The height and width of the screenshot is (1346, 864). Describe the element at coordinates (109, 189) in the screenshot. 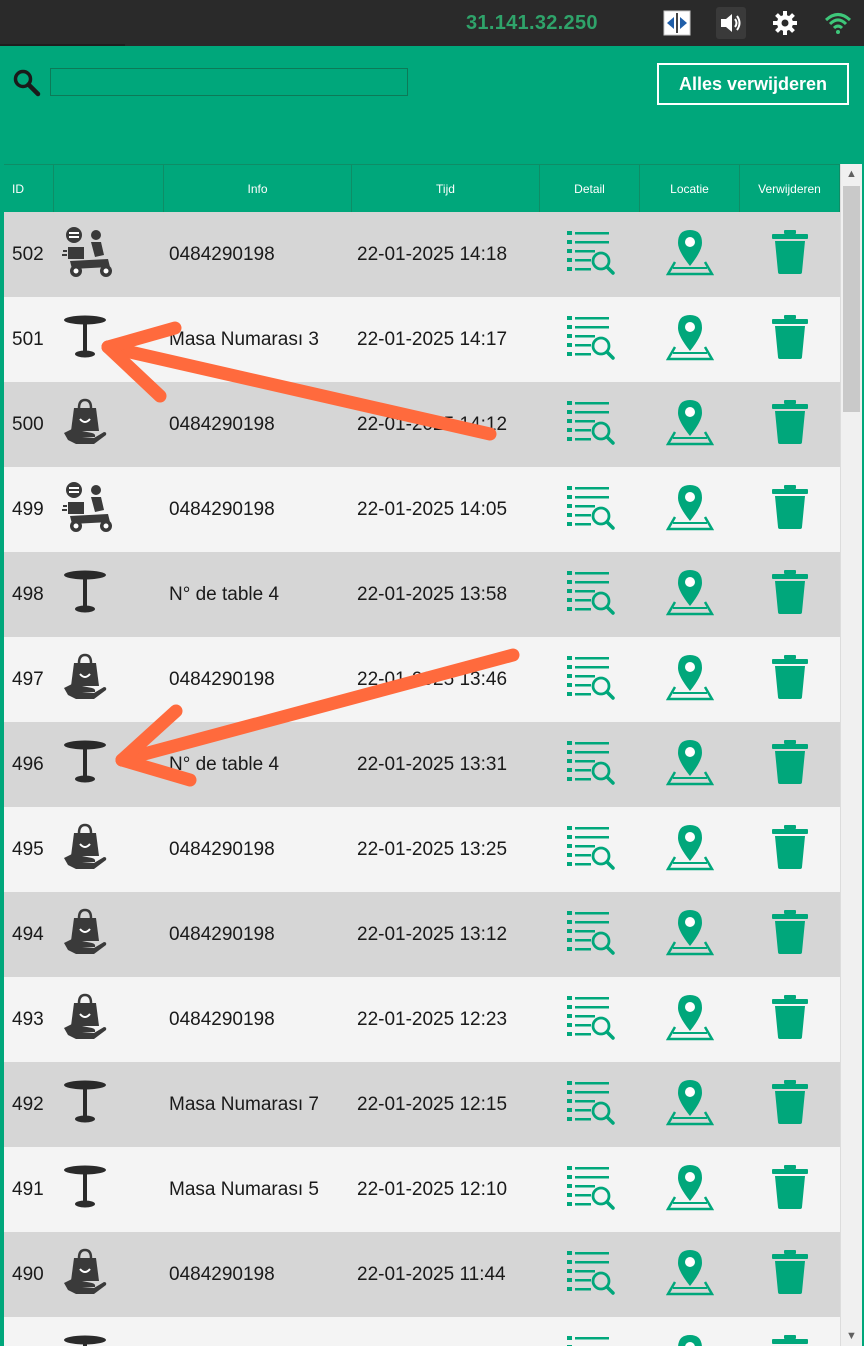

I see `column-header-type` at that location.